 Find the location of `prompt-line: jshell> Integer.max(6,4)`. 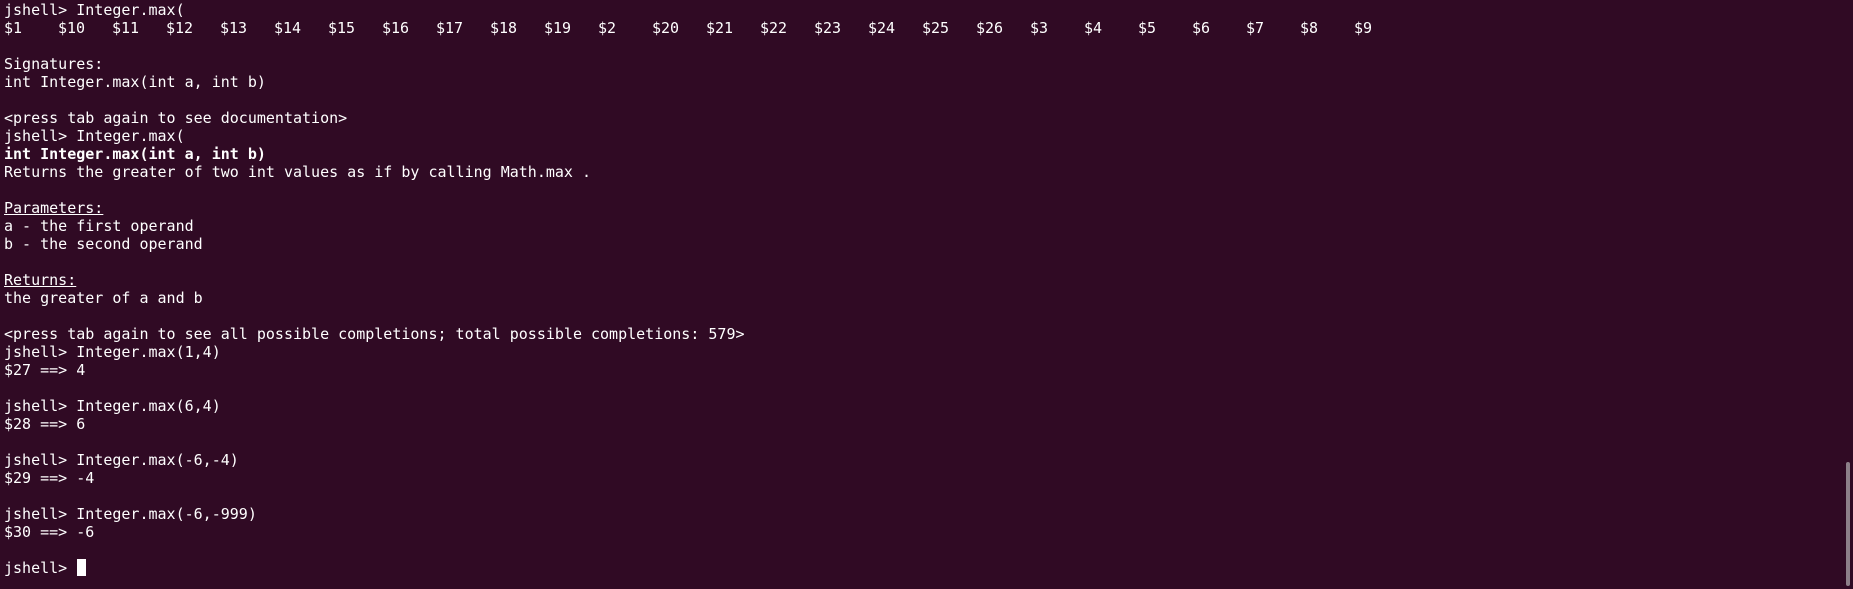

prompt-line: jshell> Integer.max(6,4) is located at coordinates (112, 406).